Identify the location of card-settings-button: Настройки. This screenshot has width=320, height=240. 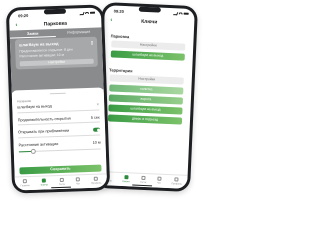
(56, 62).